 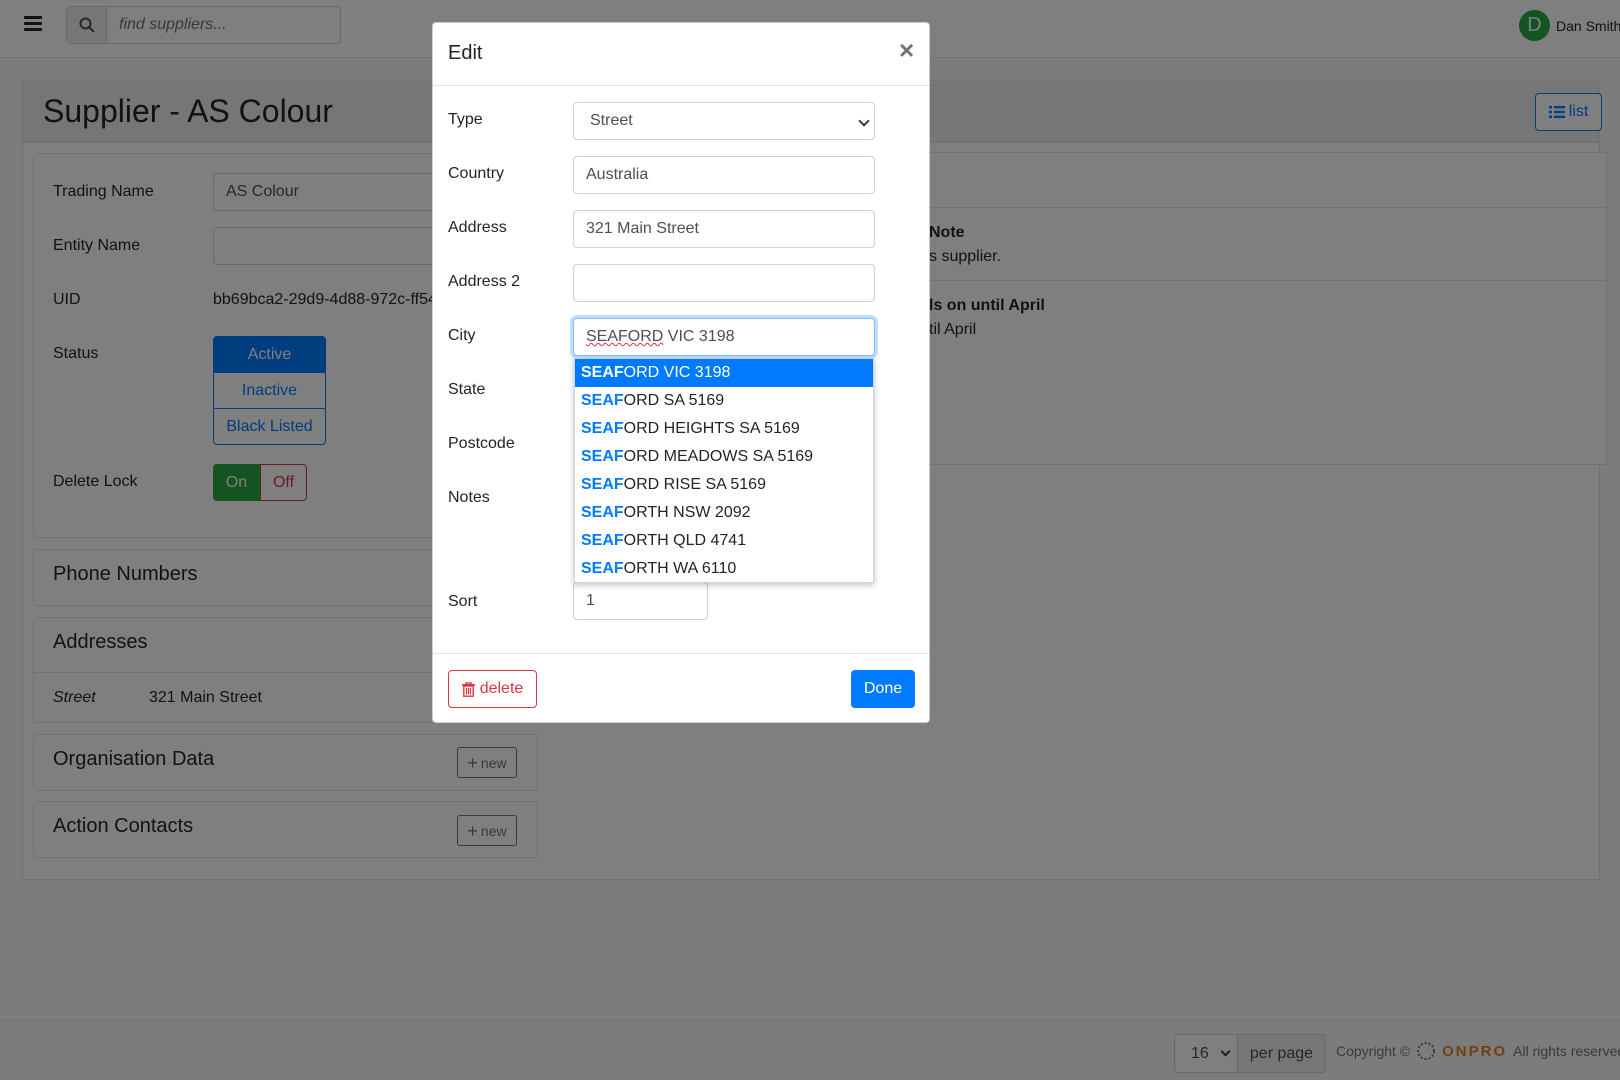 I want to click on city-input: SEAFORD VIC 3198, so click(x=724, y=337).